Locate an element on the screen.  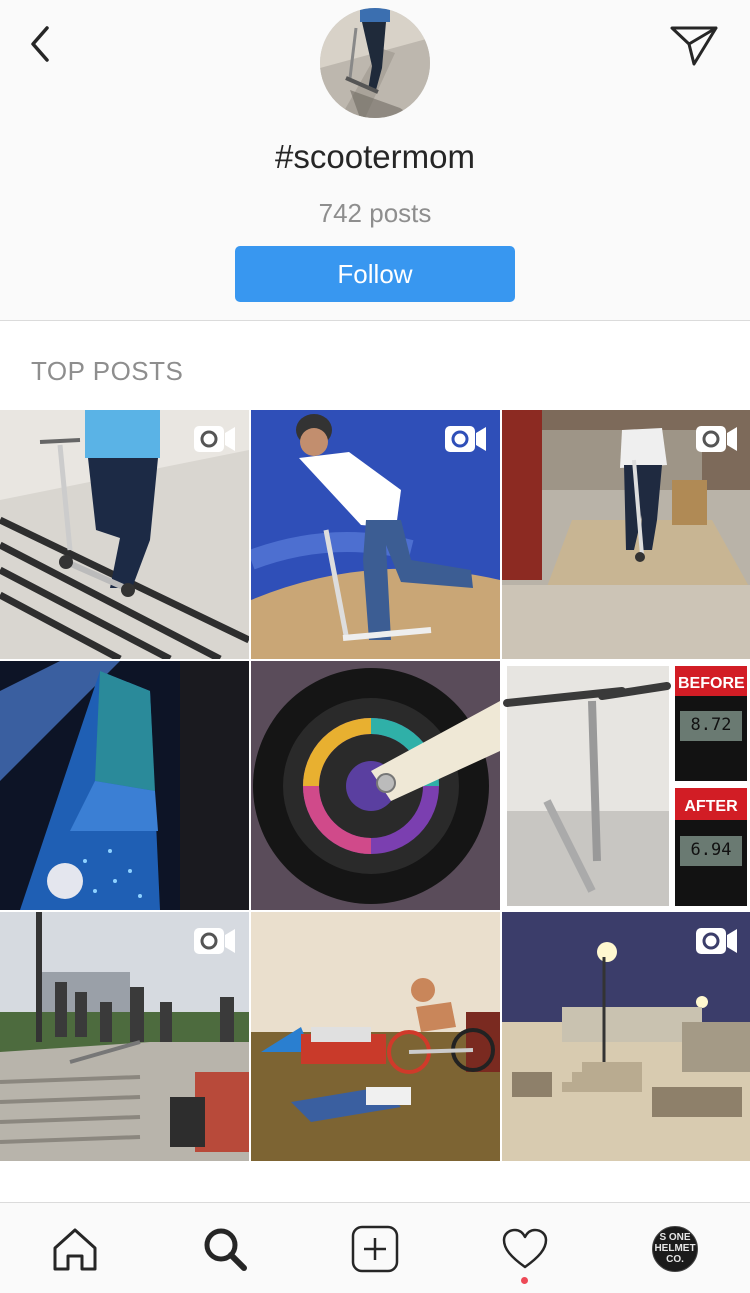
activity-heart-icon is located at coordinates (525, 1248).